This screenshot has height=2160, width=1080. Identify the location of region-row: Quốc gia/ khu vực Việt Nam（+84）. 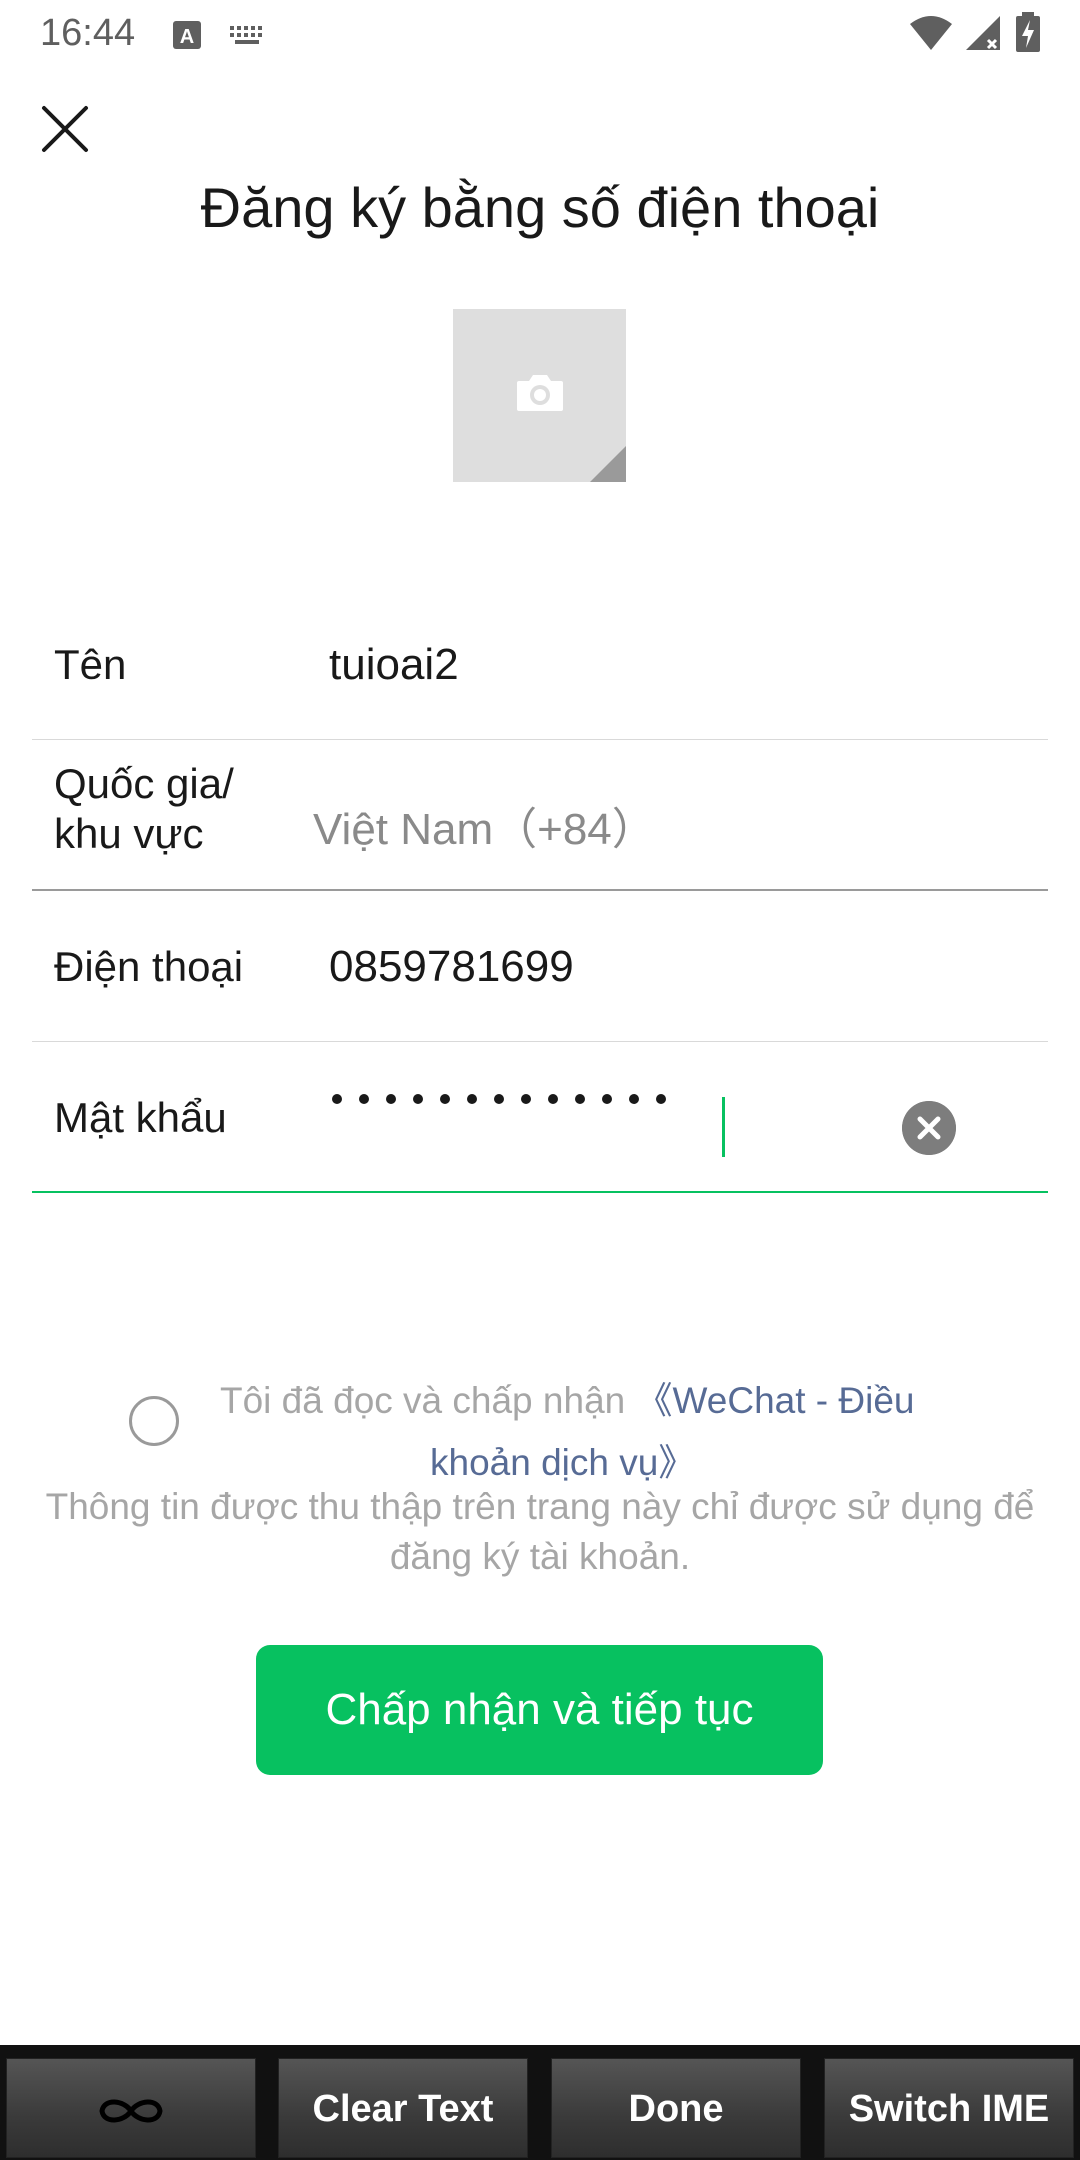
(540, 816).